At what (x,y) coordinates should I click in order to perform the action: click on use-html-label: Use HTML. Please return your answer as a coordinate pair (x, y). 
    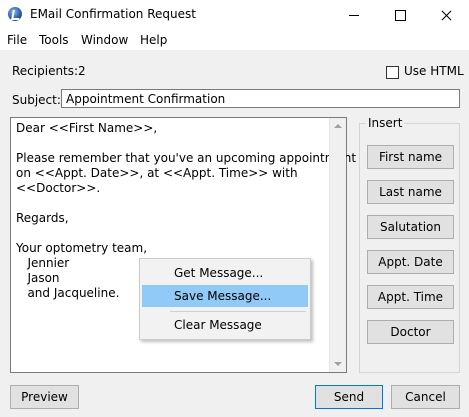
    Looking at the image, I should click on (434, 71).